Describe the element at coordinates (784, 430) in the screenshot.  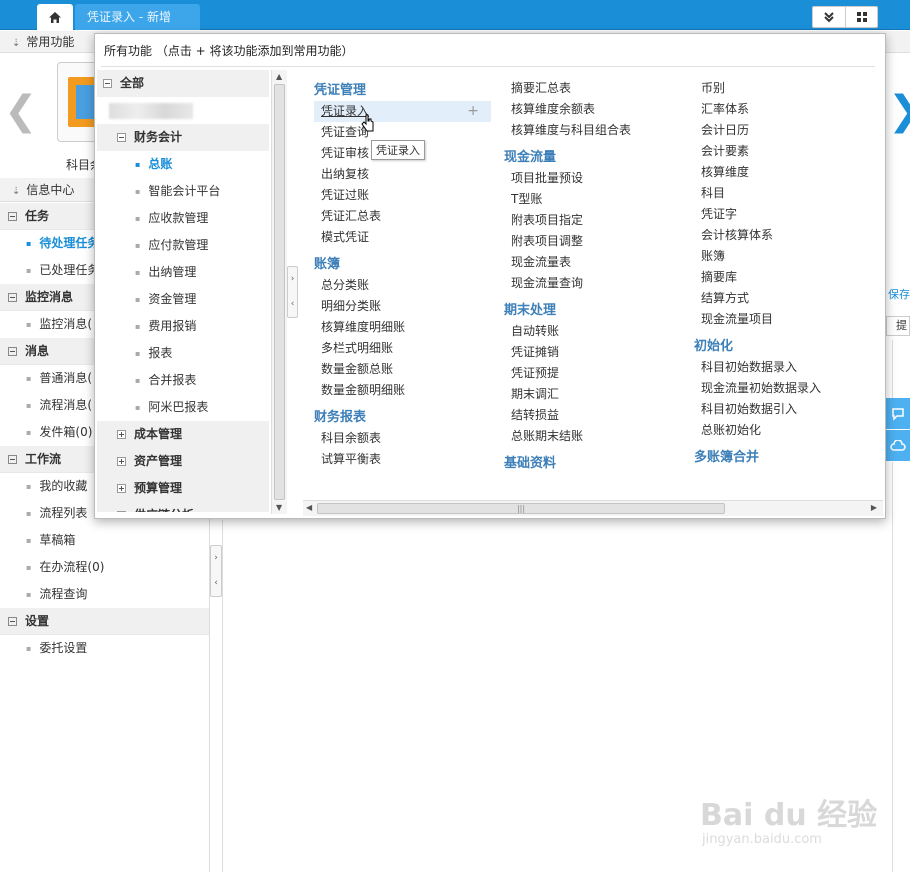
I see `menu-item: 总账初始化` at that location.